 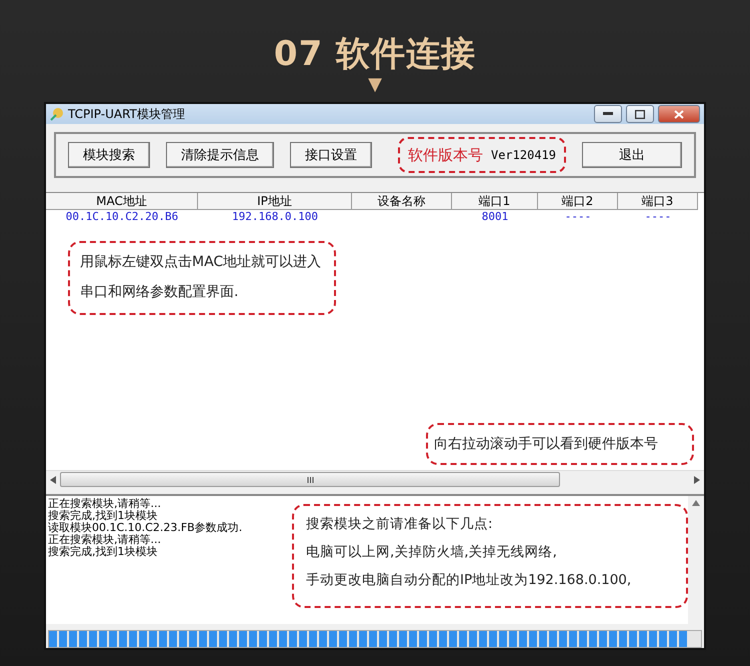 What do you see at coordinates (145, 528) in the screenshot?
I see `log-line: 读取模块00.1C.10.C2.23.FB参数成功.` at bounding box center [145, 528].